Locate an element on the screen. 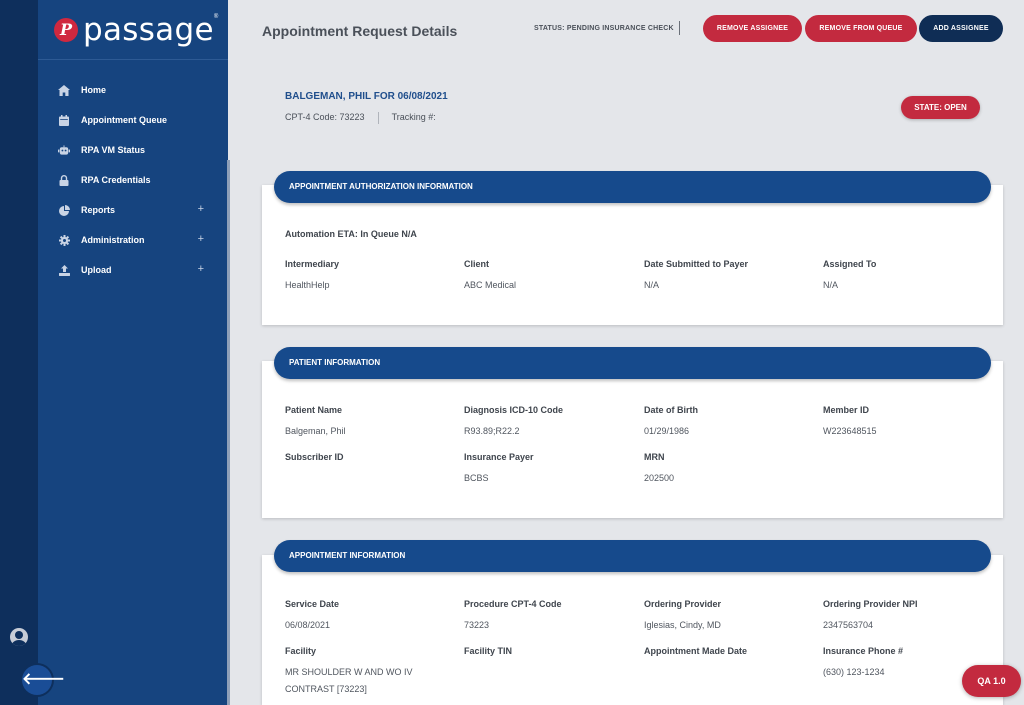  sidebar-item-label: Administration is located at coordinates (113, 240).